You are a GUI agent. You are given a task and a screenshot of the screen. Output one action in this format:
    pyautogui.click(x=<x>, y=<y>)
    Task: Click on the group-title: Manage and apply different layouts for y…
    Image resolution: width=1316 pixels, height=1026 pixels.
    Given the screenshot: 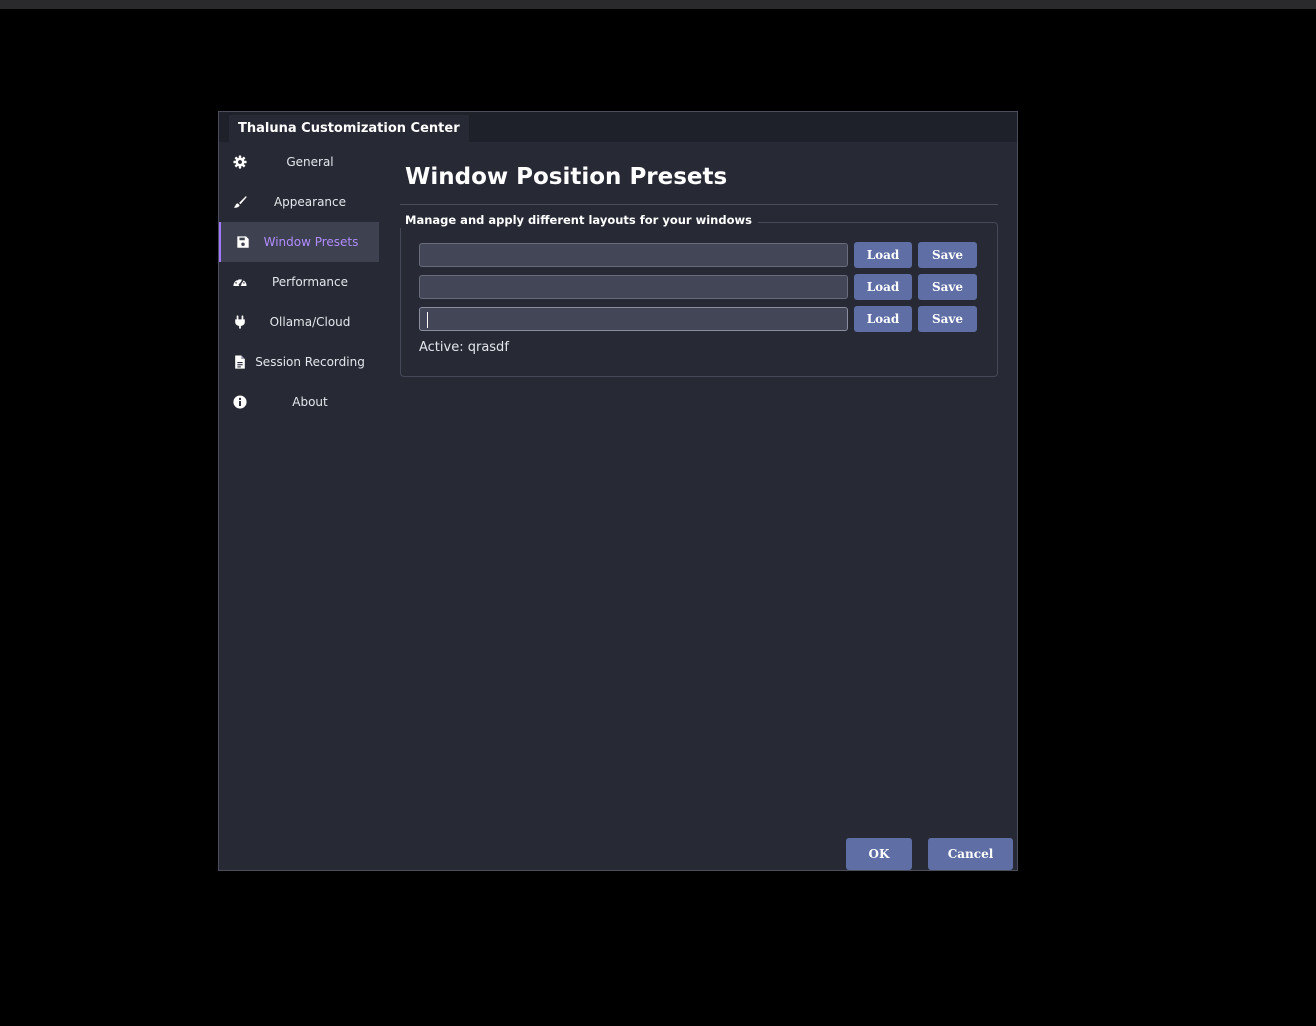 What is the action you would take?
    pyautogui.click(x=579, y=220)
    